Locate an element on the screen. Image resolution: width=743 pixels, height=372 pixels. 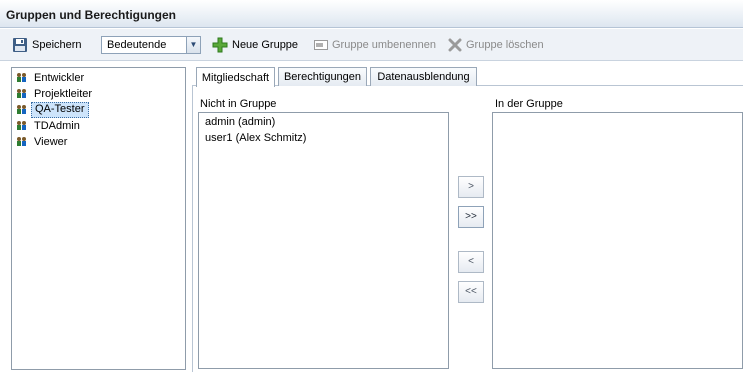
not-in-group-label: Nicht in Gruppe is located at coordinates (238, 104).